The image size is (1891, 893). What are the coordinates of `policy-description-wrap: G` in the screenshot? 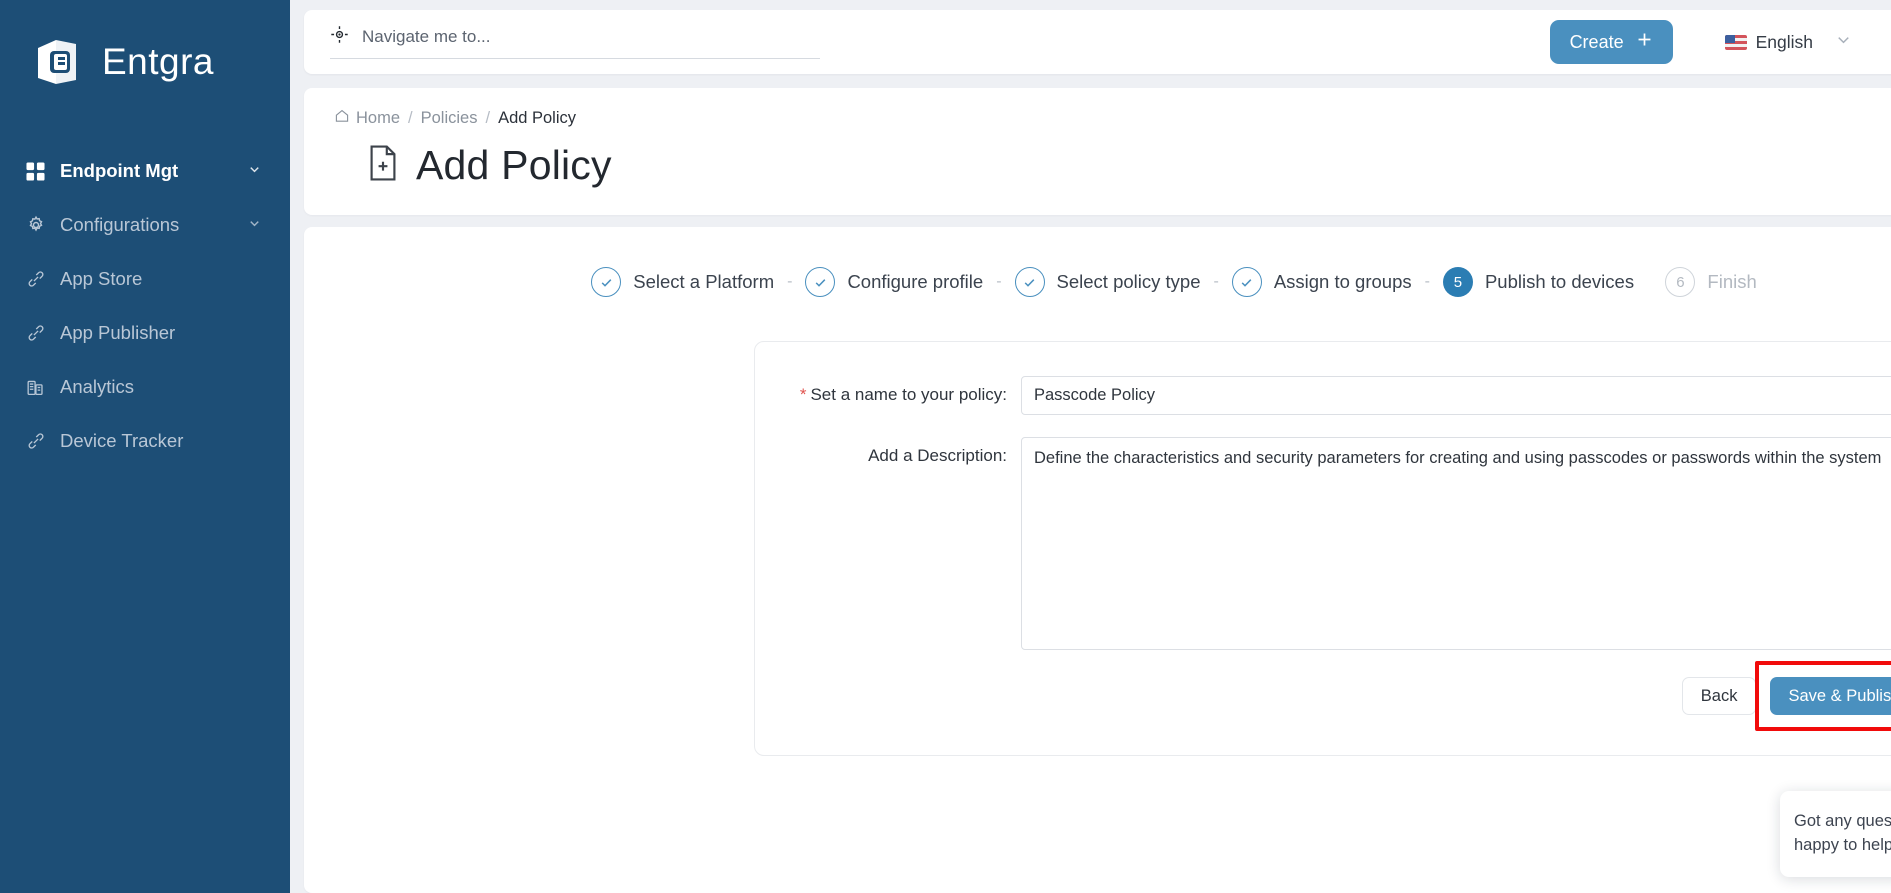 It's located at (1456, 546).